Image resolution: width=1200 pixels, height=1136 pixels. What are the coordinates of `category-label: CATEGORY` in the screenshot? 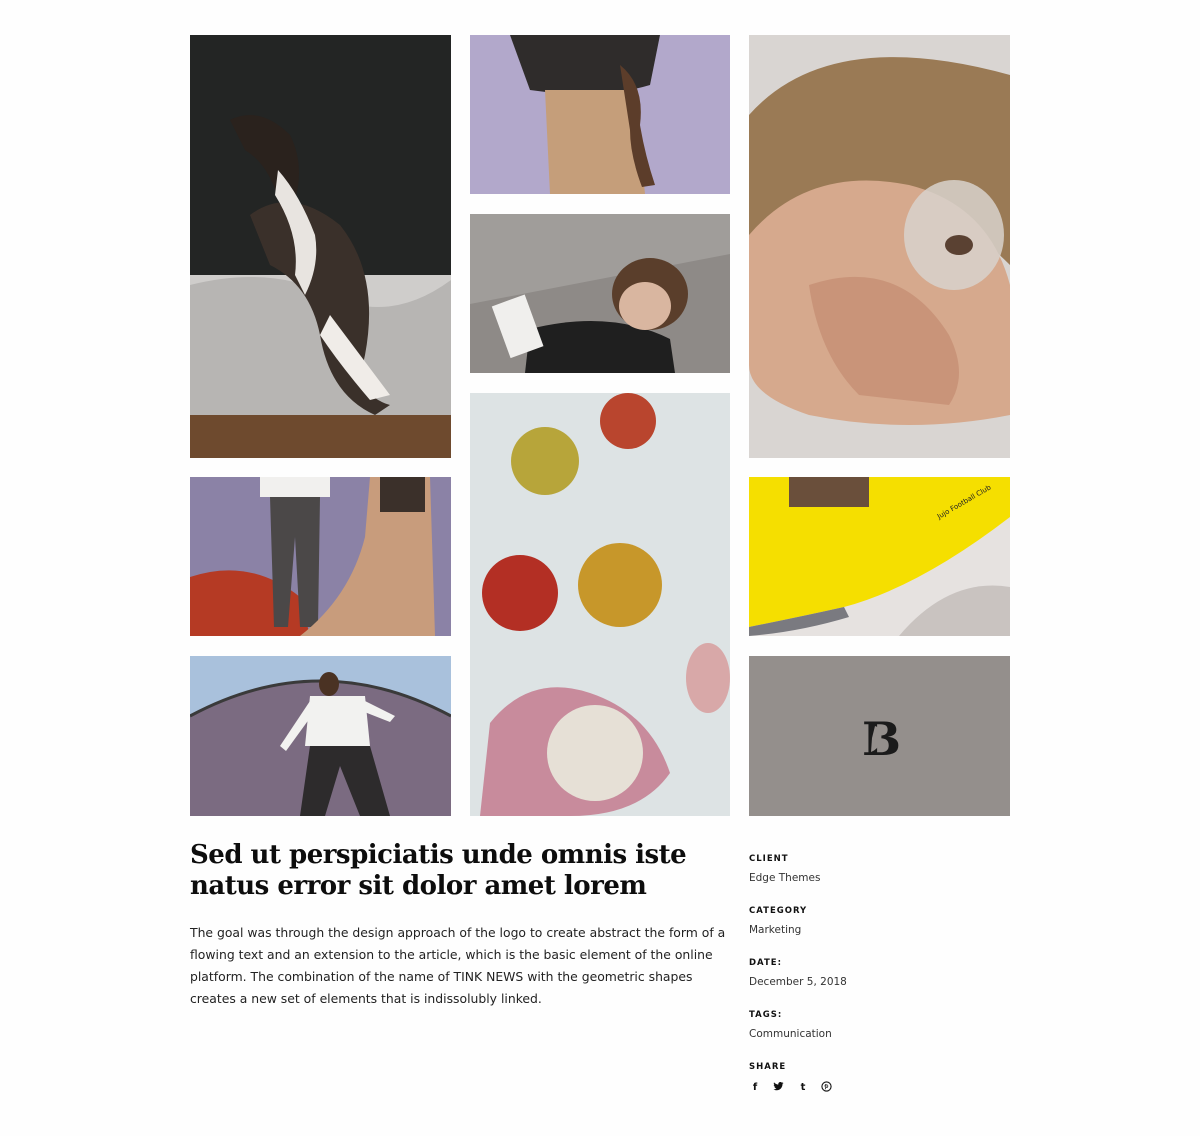 It's located at (778, 911).